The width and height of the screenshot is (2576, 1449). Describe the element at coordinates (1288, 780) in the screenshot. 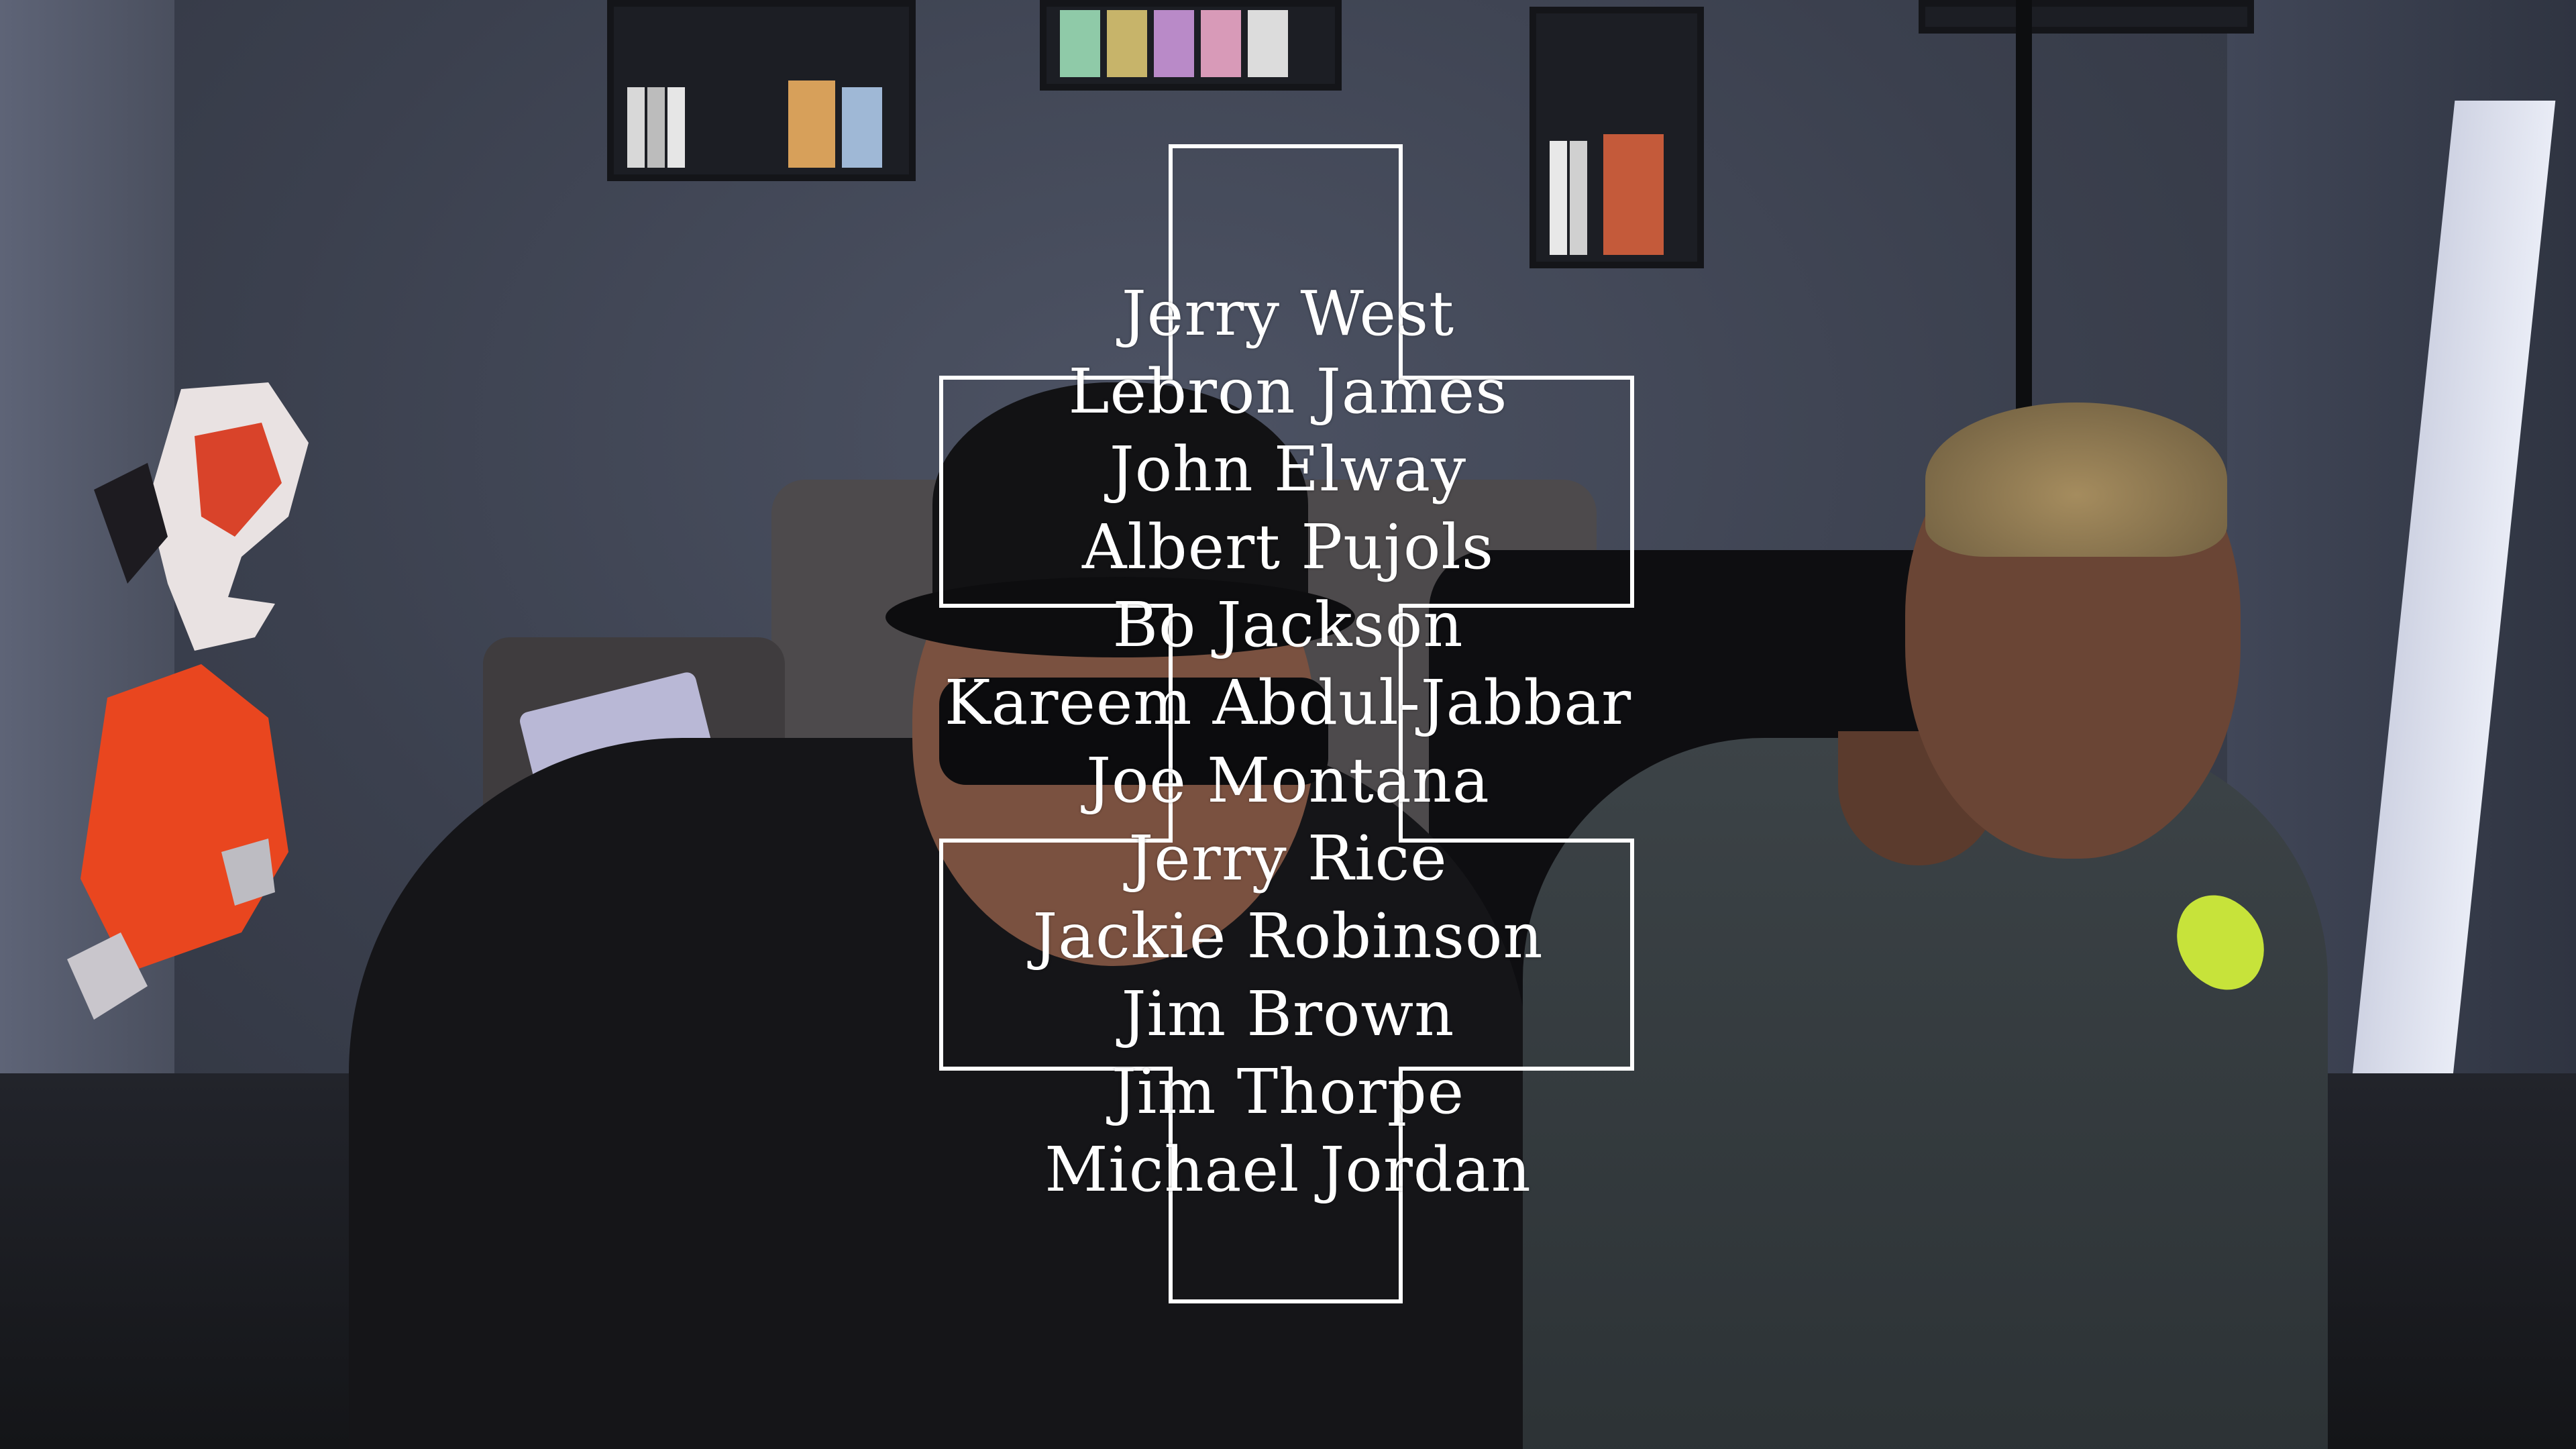

I see `list-item: Joe Montana` at that location.